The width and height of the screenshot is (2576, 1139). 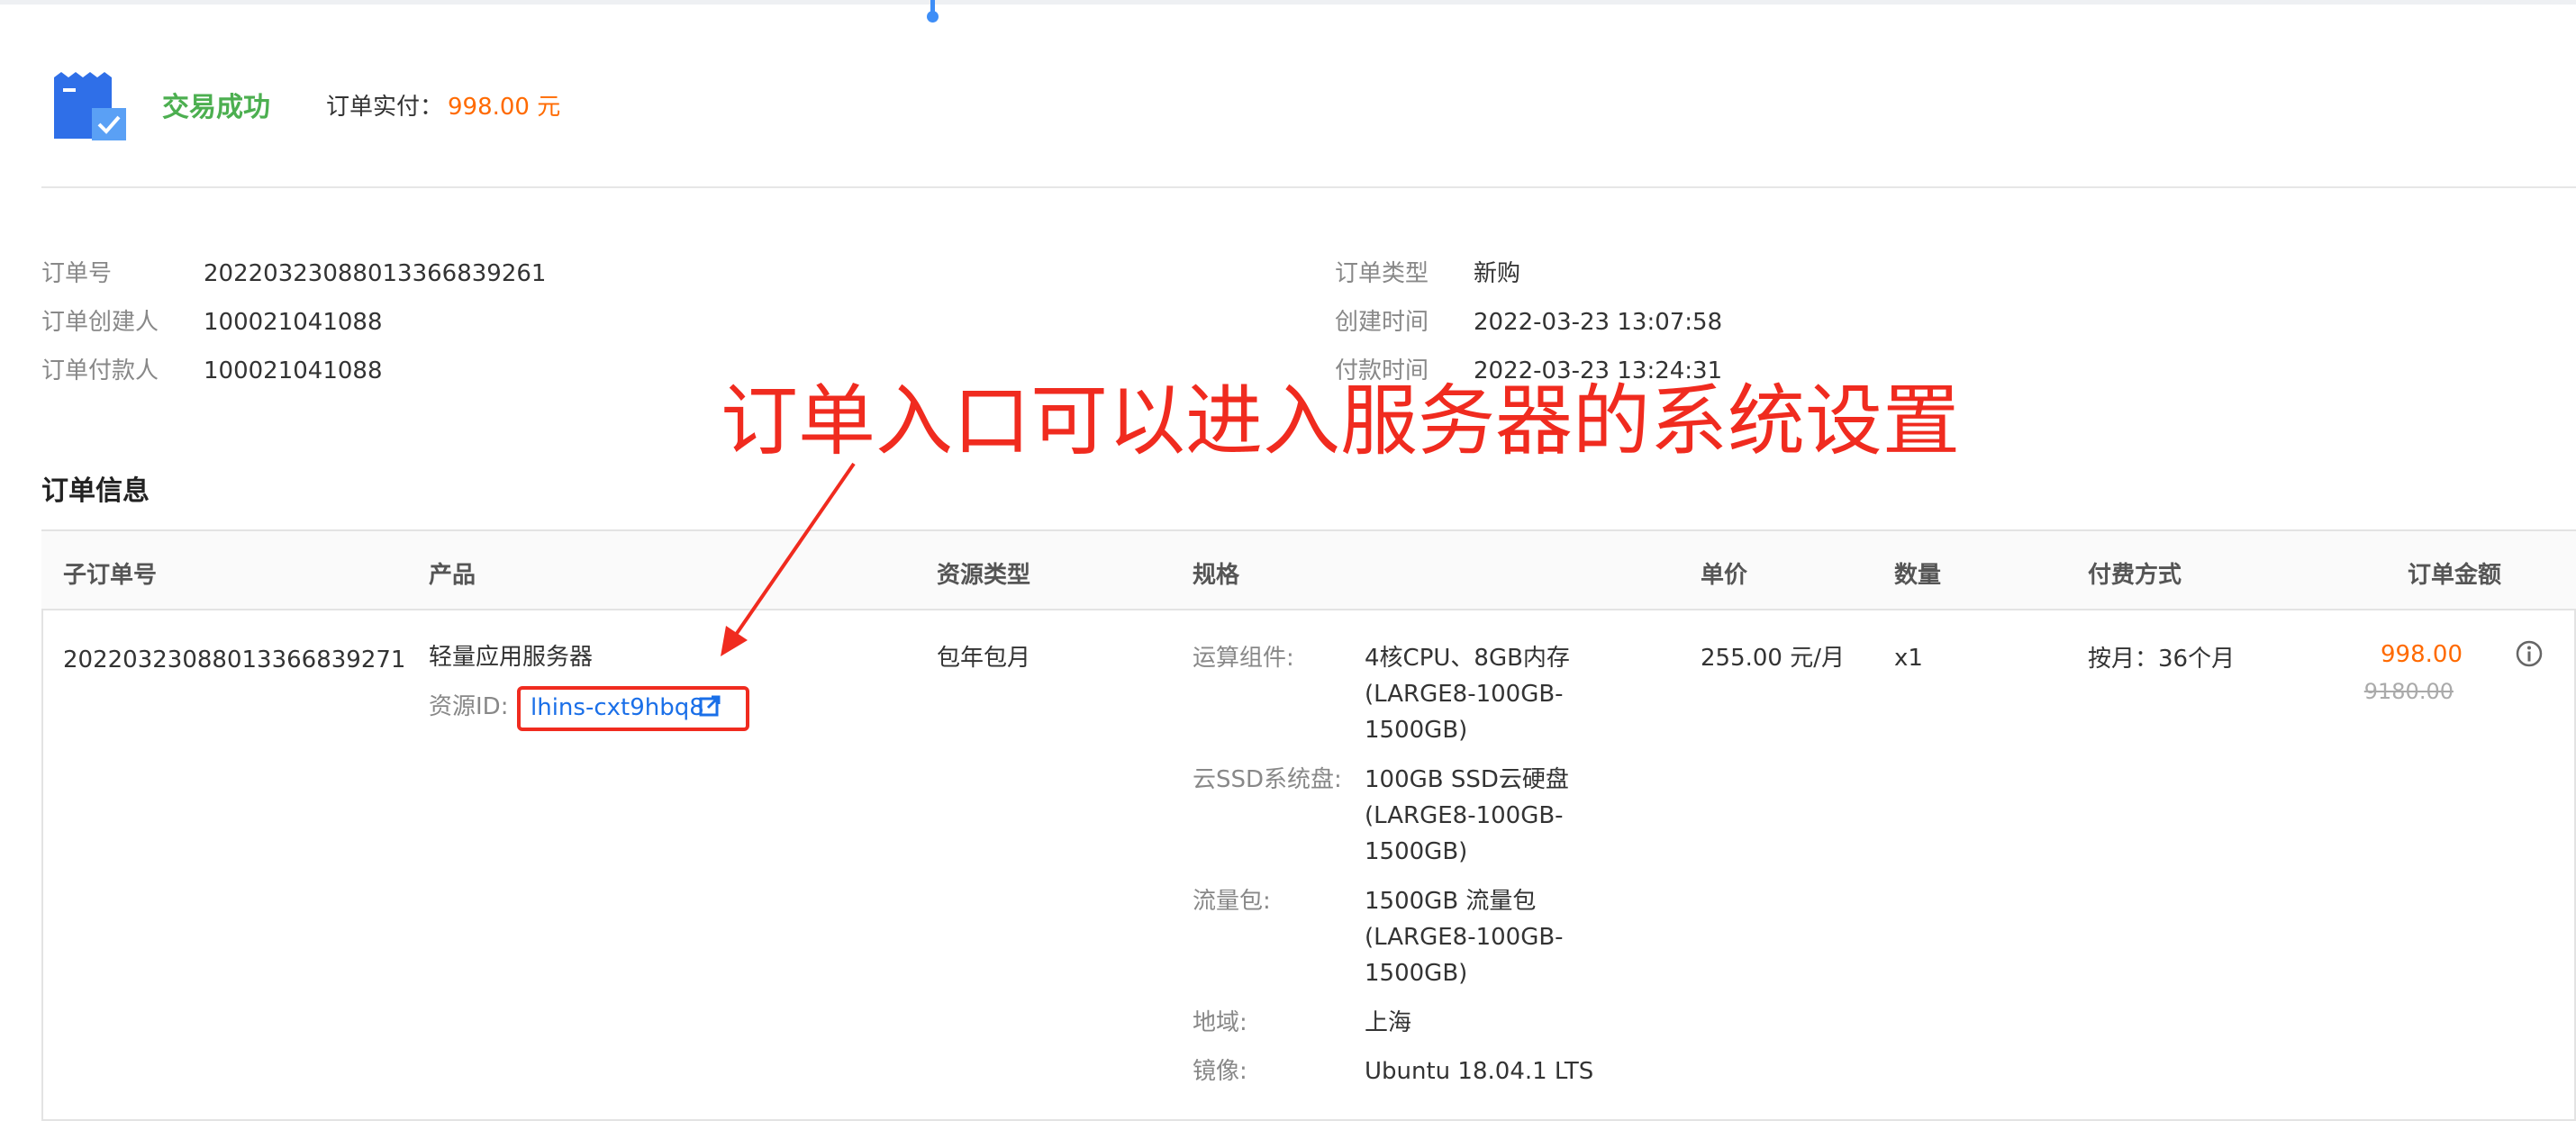 I want to click on spec-value: 100GB SSD云硬盘 (LARGE8-100GB- 1500GB), so click(x=1467, y=816).